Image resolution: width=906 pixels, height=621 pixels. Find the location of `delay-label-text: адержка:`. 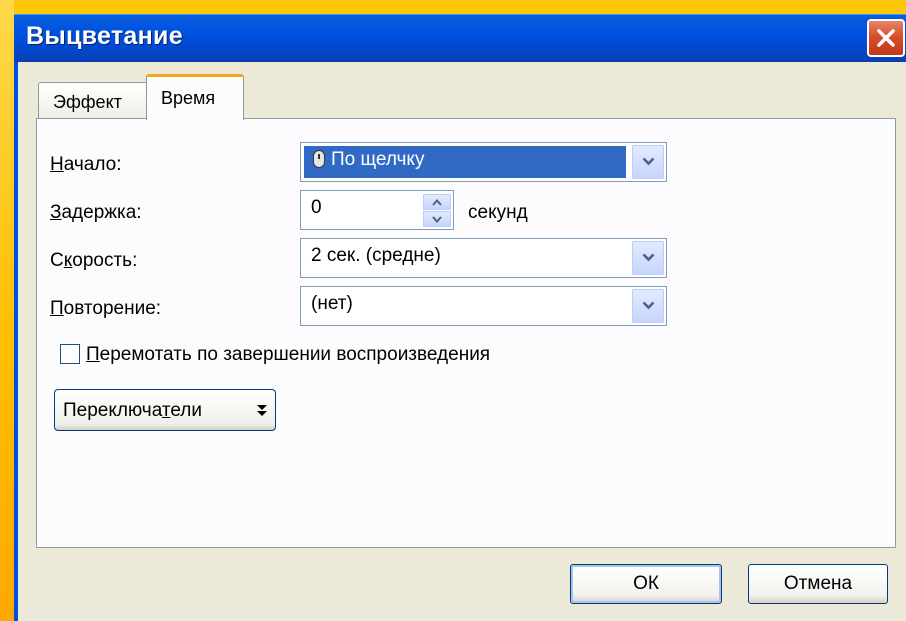

delay-label-text: адержка: is located at coordinates (101, 212).